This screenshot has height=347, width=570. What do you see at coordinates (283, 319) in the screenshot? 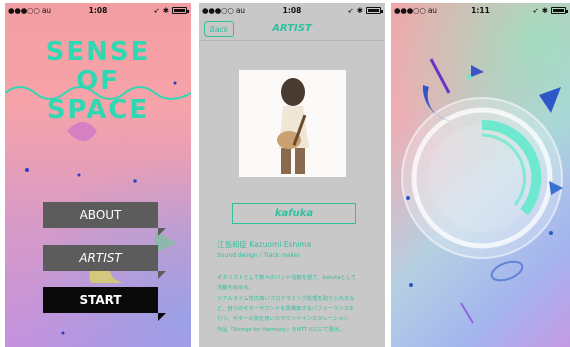
I see `bio-line: 行う。ギターの弦を用いたサウンドインスタレーション` at bounding box center [283, 319].